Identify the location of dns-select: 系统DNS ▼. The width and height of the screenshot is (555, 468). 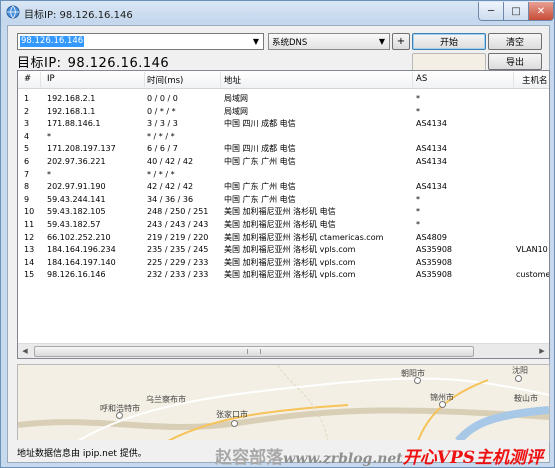
(329, 41).